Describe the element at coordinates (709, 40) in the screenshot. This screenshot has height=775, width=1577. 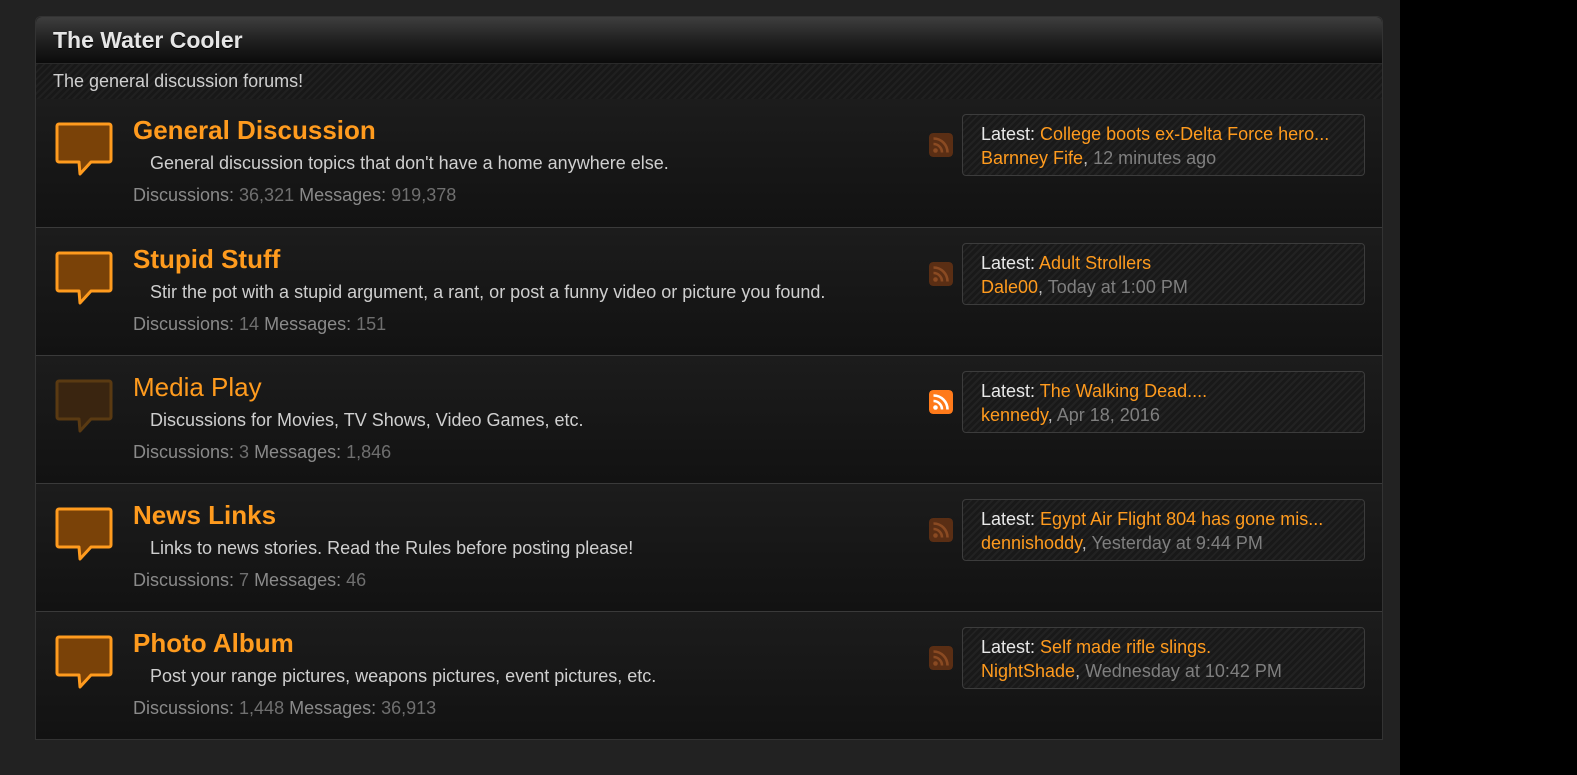
I see `category-header: The Water Cooler` at that location.